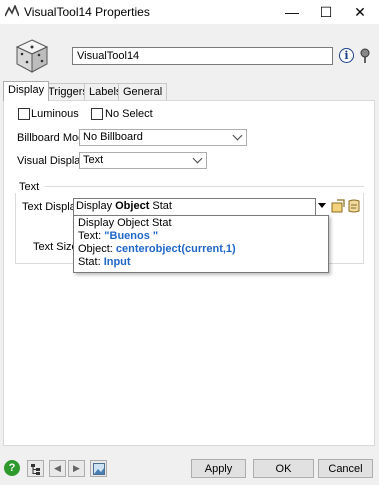  What do you see at coordinates (87, 12) in the screenshot?
I see `window-title: VisualTool14 Properties` at bounding box center [87, 12].